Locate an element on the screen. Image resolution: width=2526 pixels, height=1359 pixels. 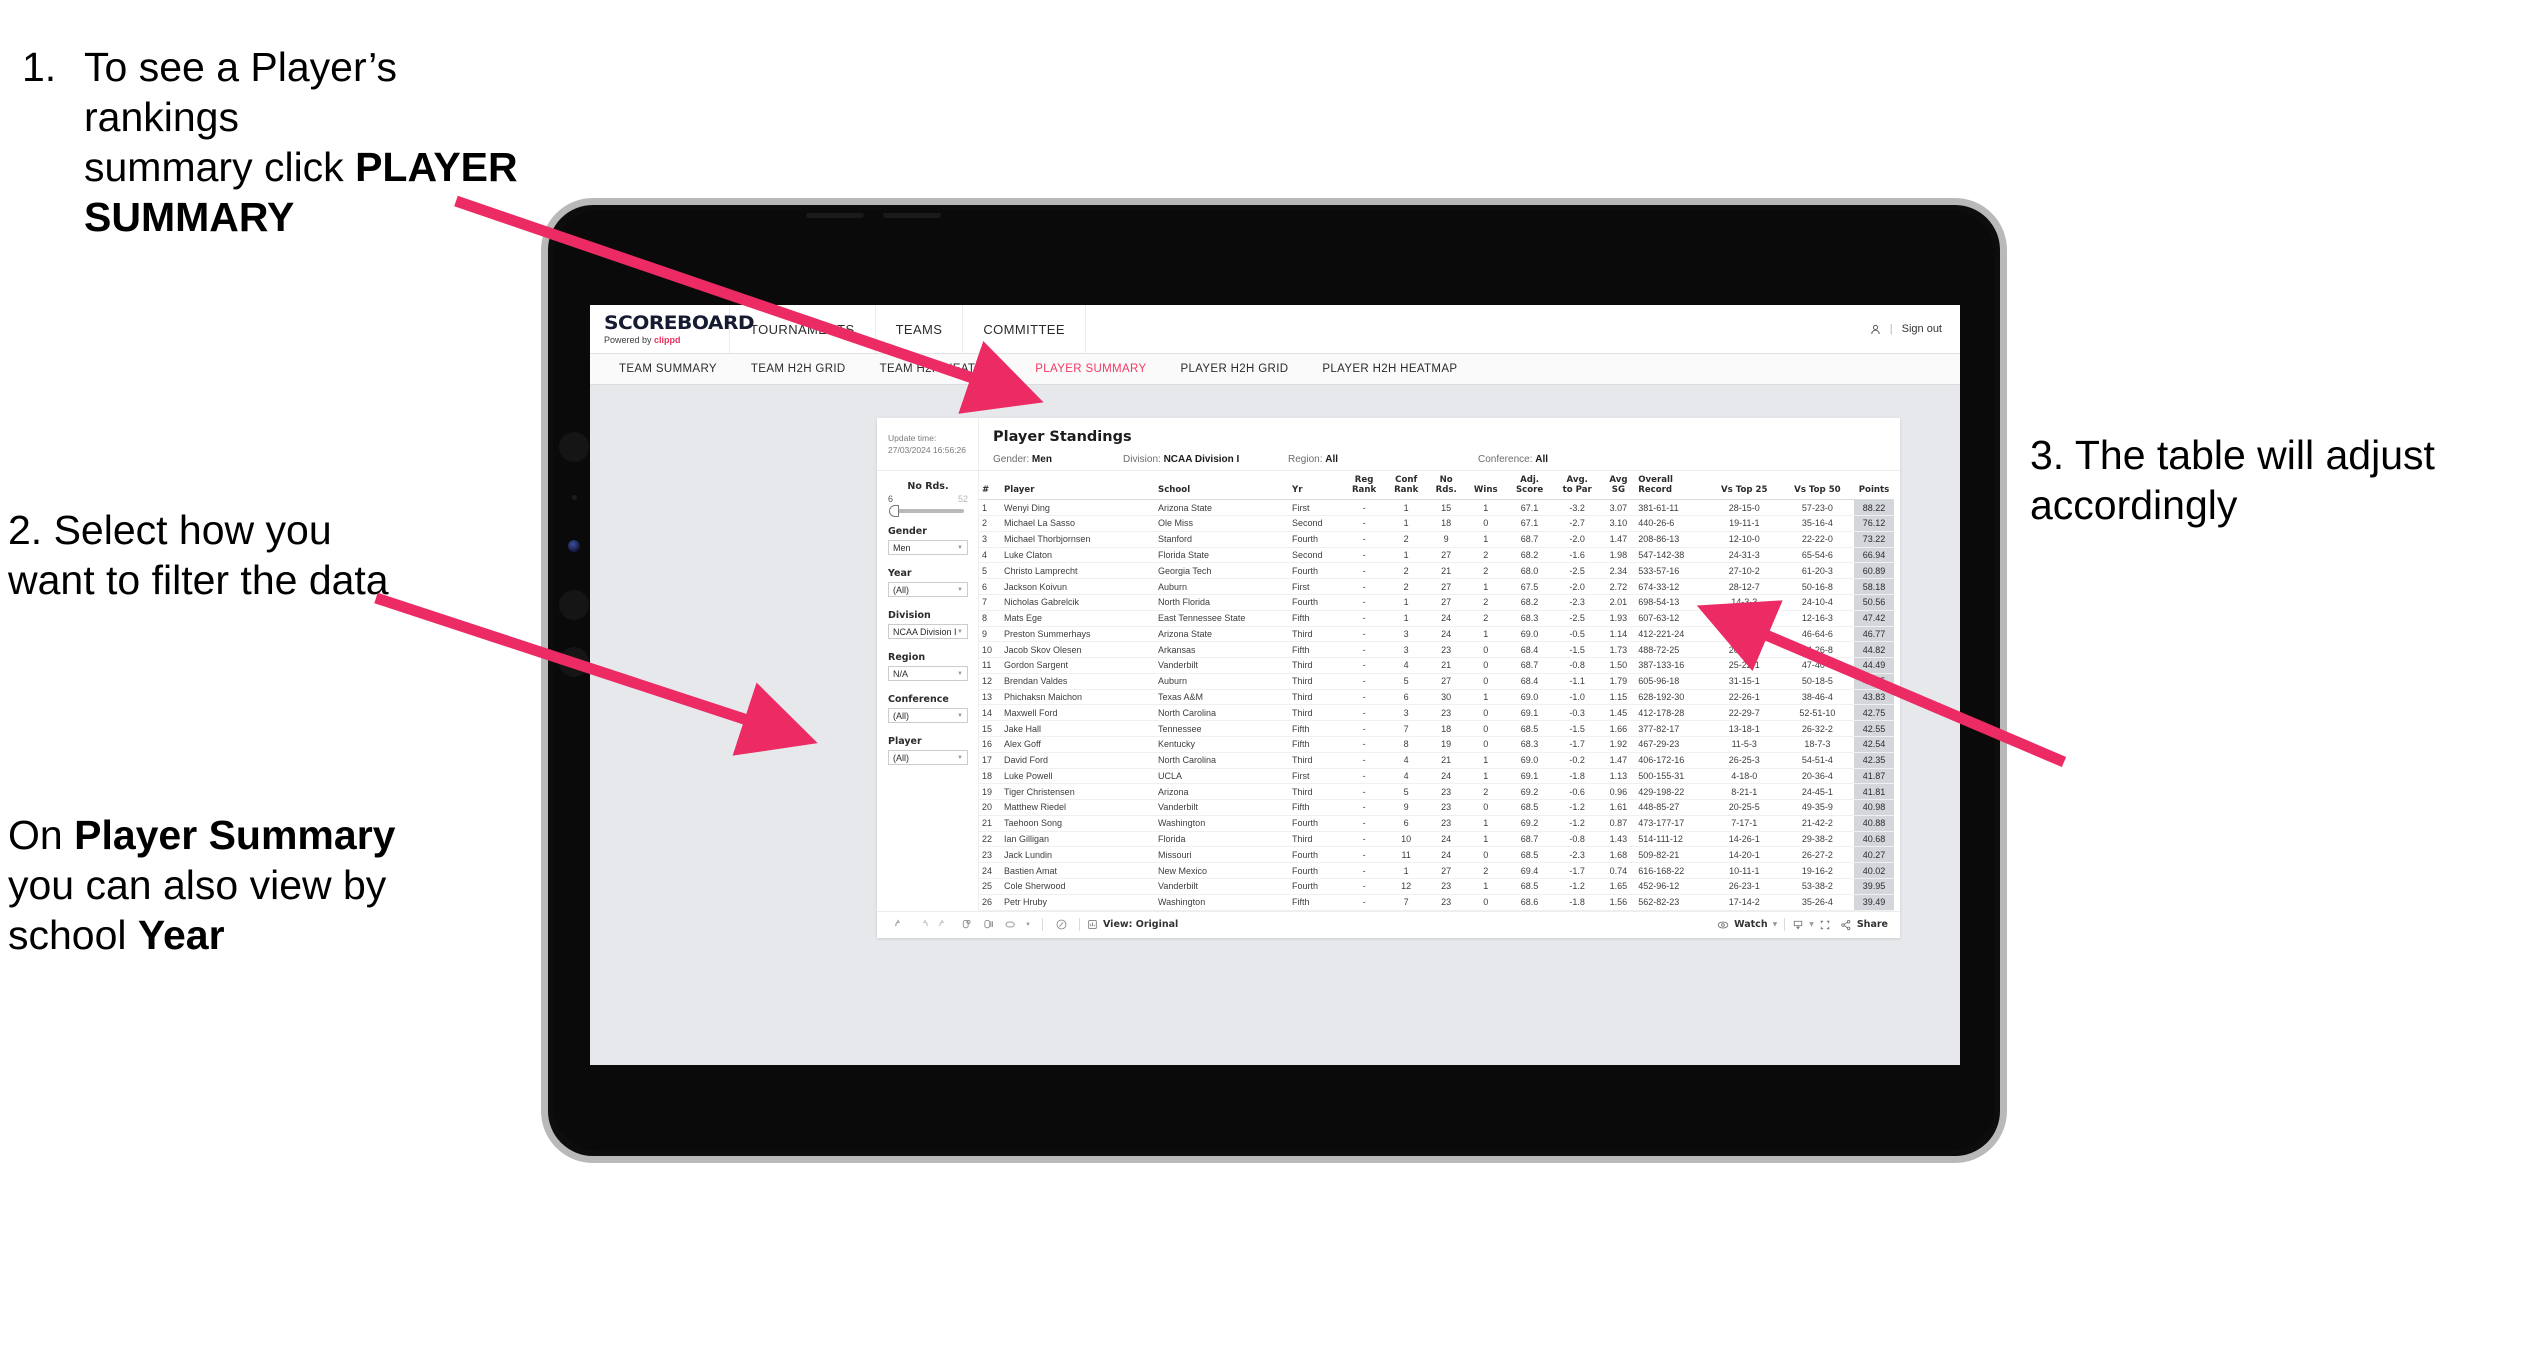
slider-handle is located at coordinates (894, 511).